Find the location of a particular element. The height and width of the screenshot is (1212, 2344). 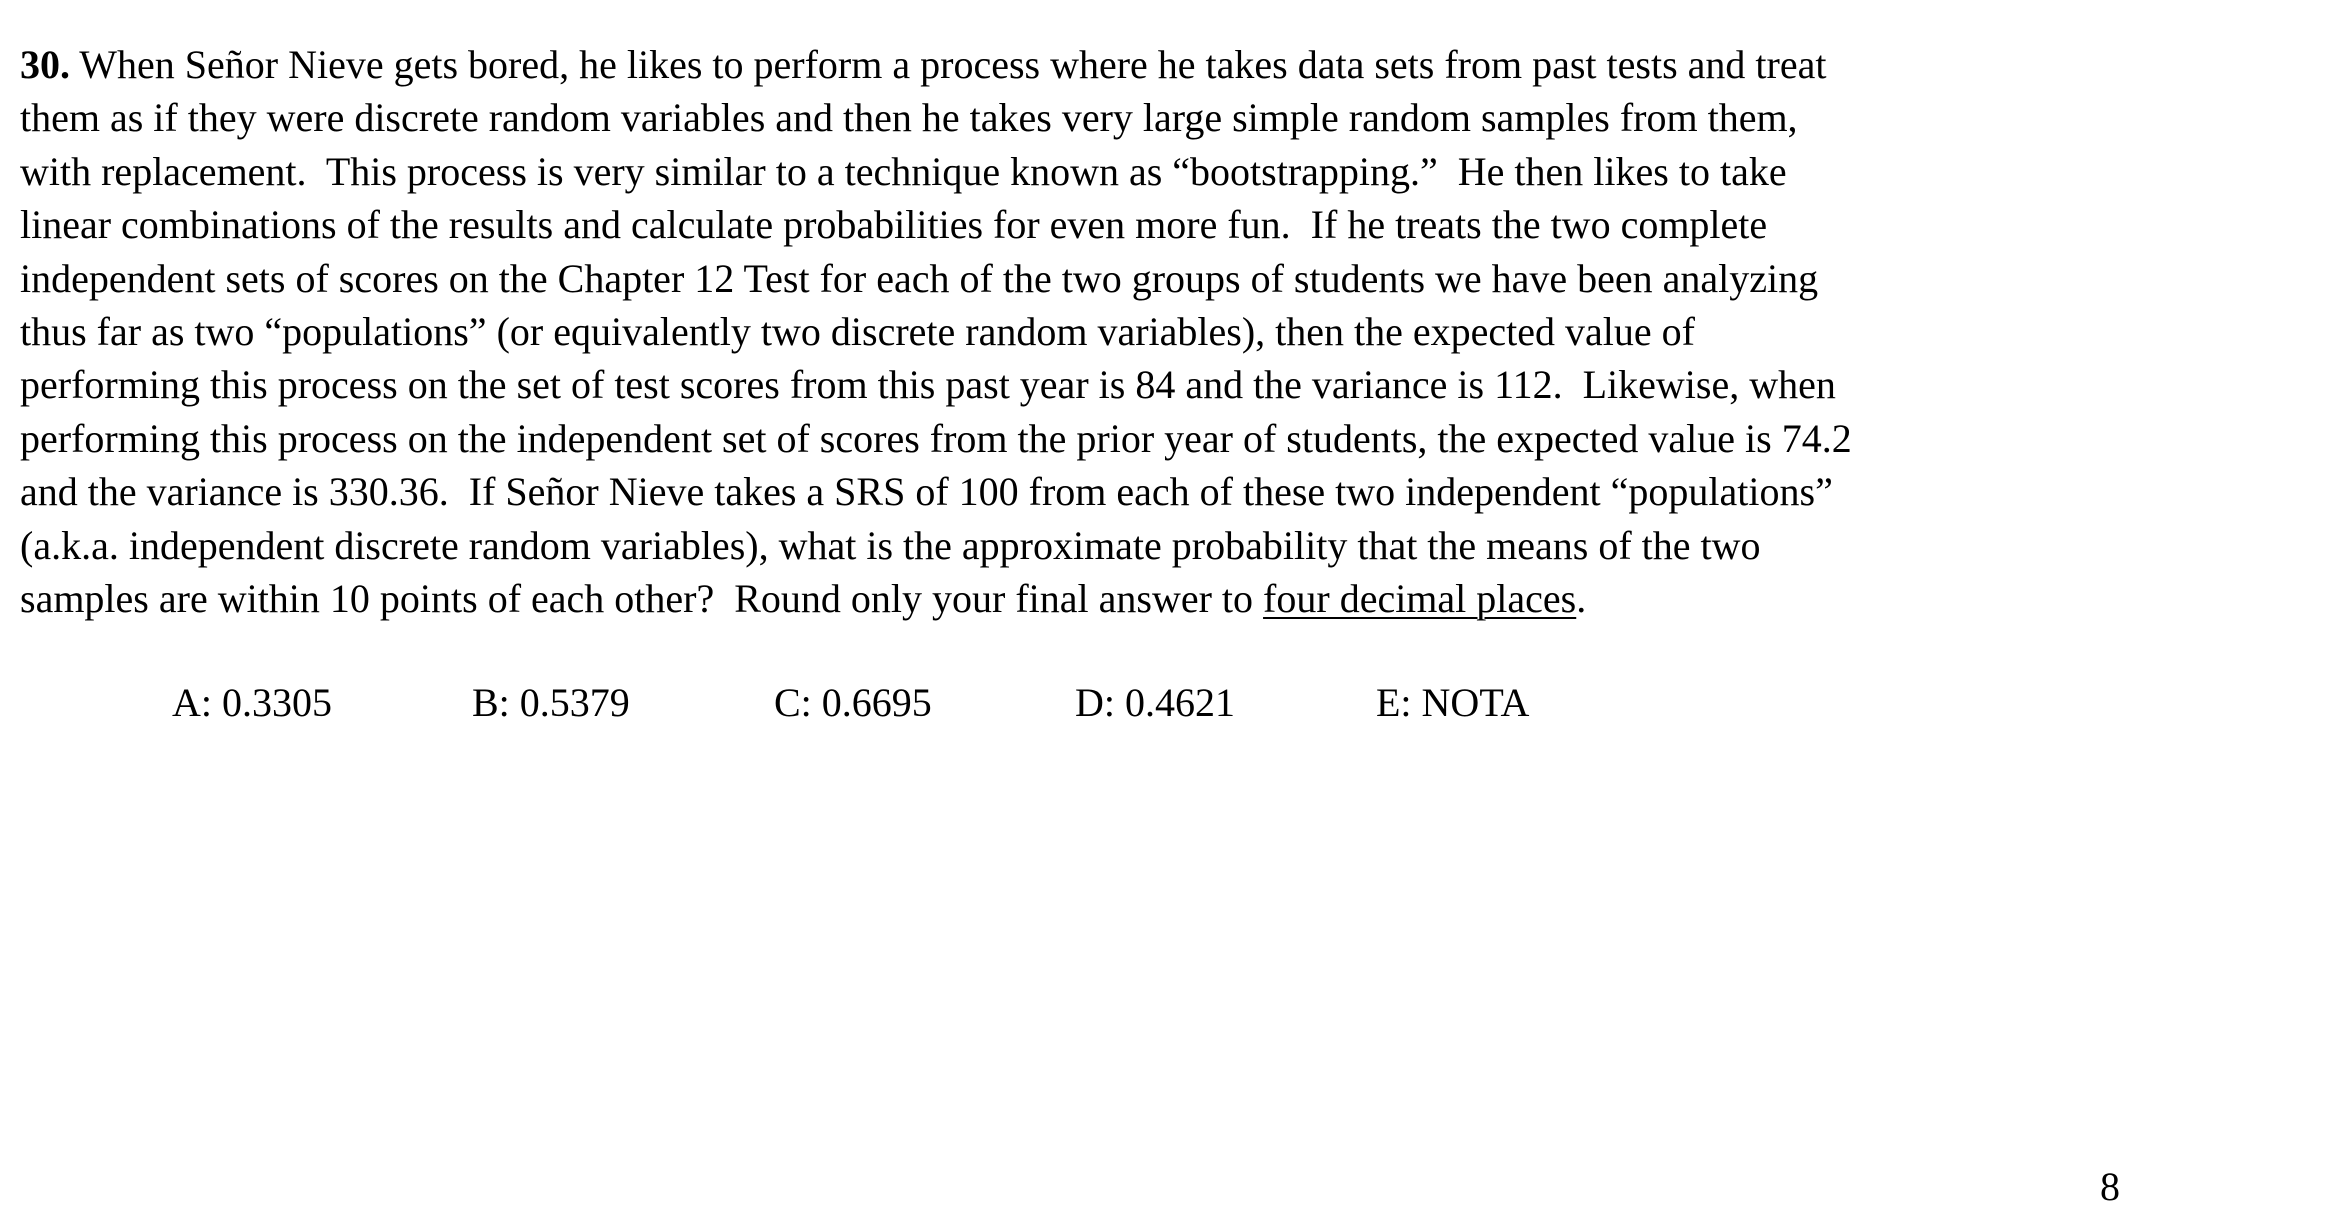

emphasis-underlined: four decimal places is located at coordinates (1420, 599).